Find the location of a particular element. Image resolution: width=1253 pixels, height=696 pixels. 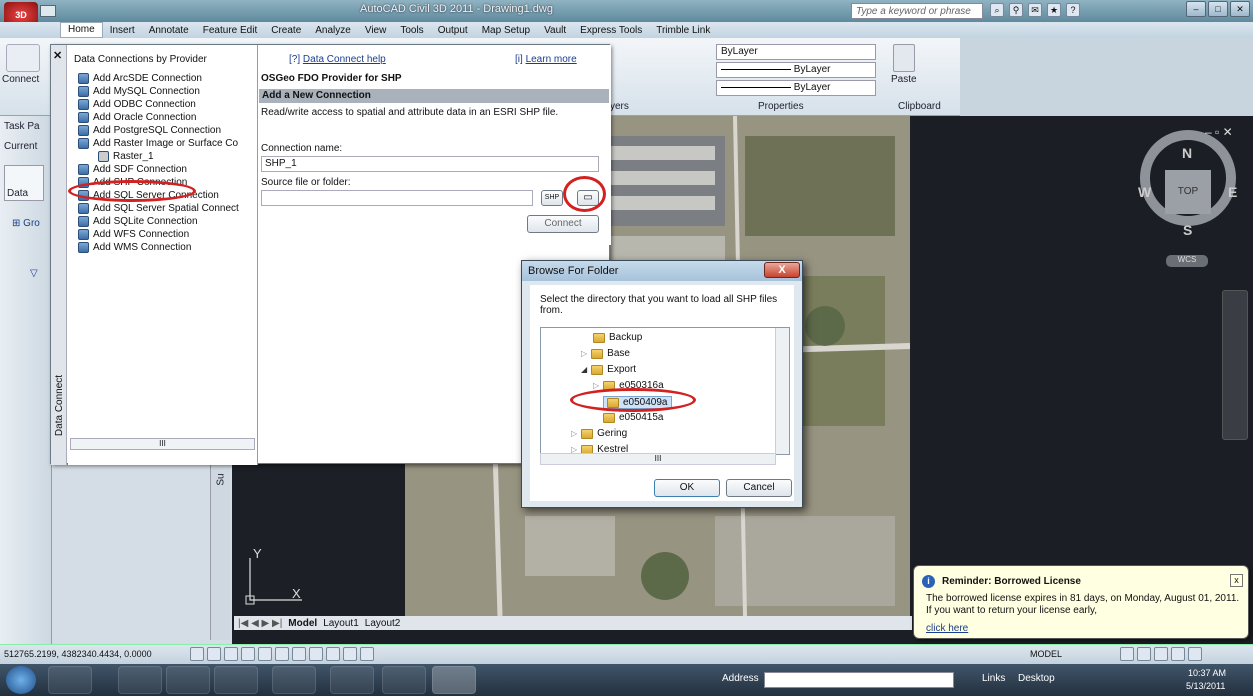

list-item: Add ODBC Connection is located at coordinates (137, 104).